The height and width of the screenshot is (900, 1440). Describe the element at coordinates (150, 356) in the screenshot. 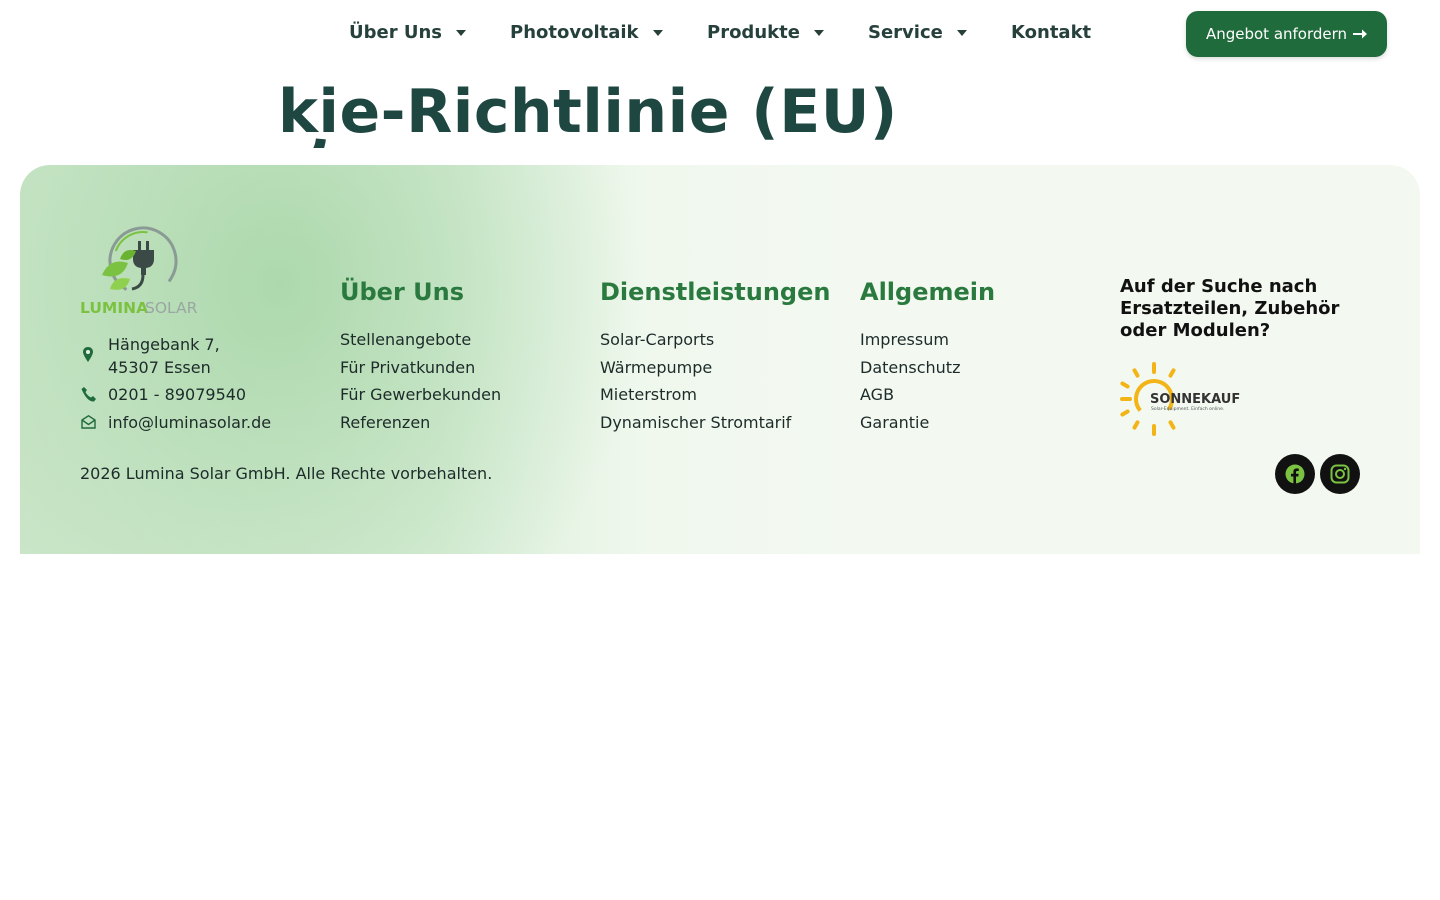

I see `footer-address: Hängebank 7, 45307 Essen` at that location.